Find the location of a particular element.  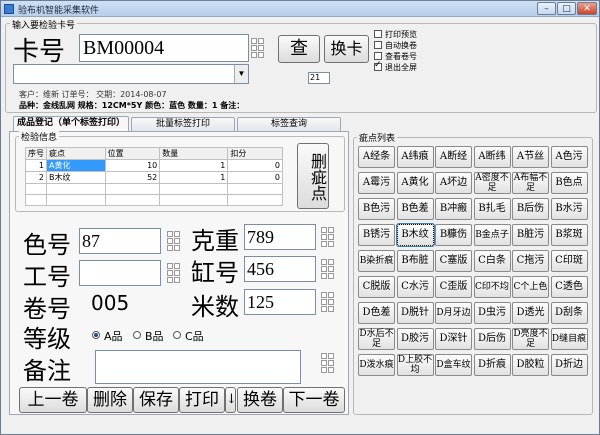

maximize-button: □ is located at coordinates (566, 8).